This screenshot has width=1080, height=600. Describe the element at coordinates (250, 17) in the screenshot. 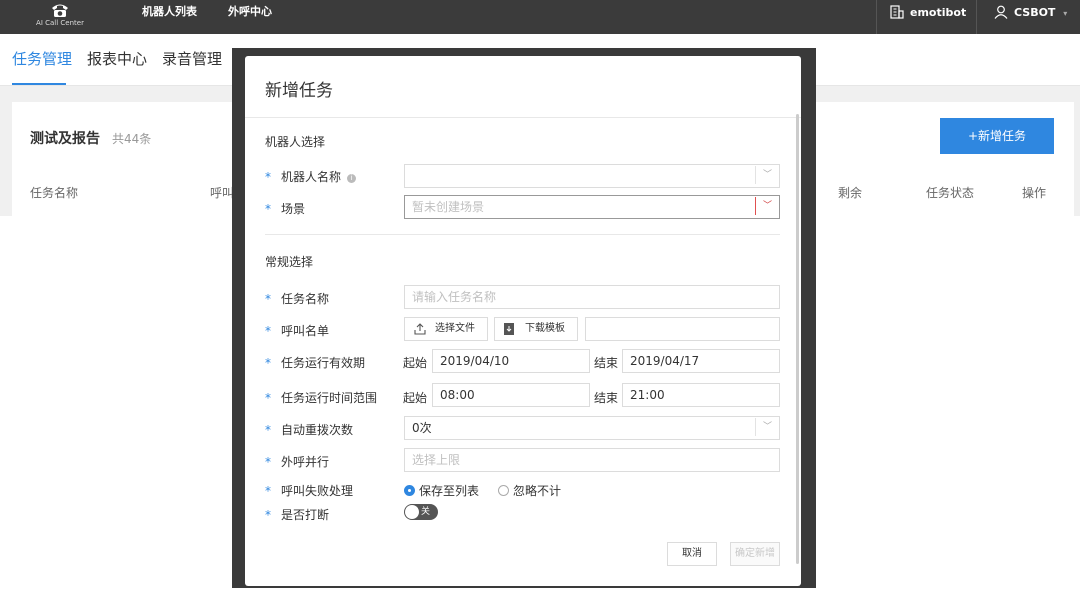

I see `nav-outbound-center: 外呼中心` at that location.